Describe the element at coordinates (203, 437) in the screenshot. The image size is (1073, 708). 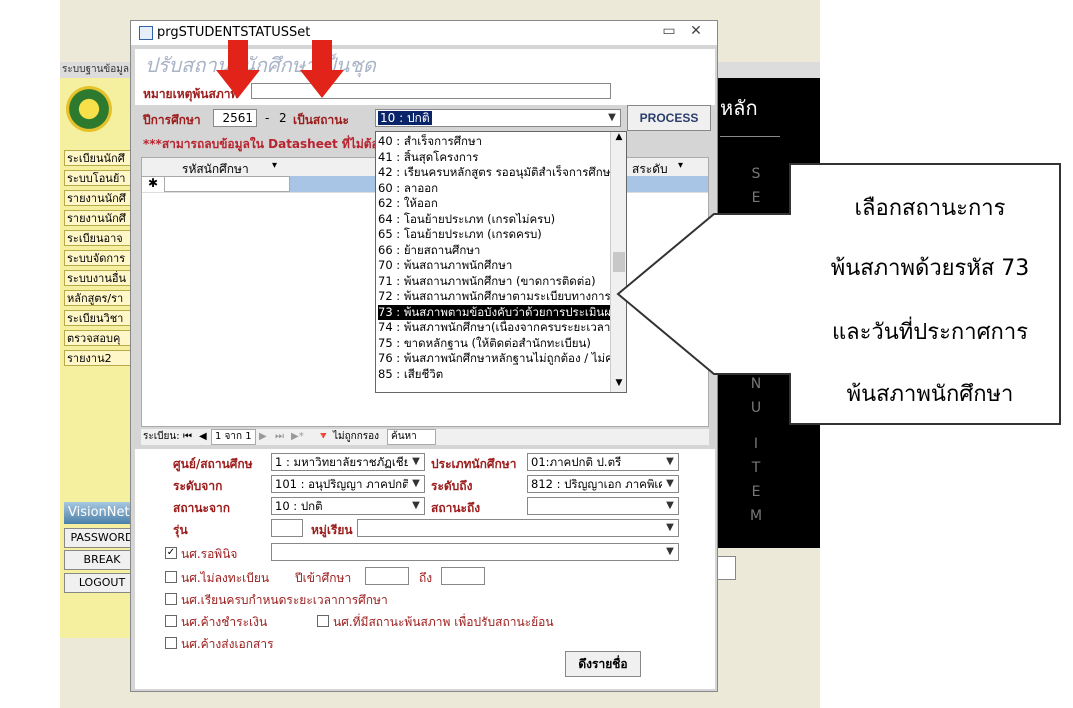
I see `prev-record-icon: ◀` at that location.